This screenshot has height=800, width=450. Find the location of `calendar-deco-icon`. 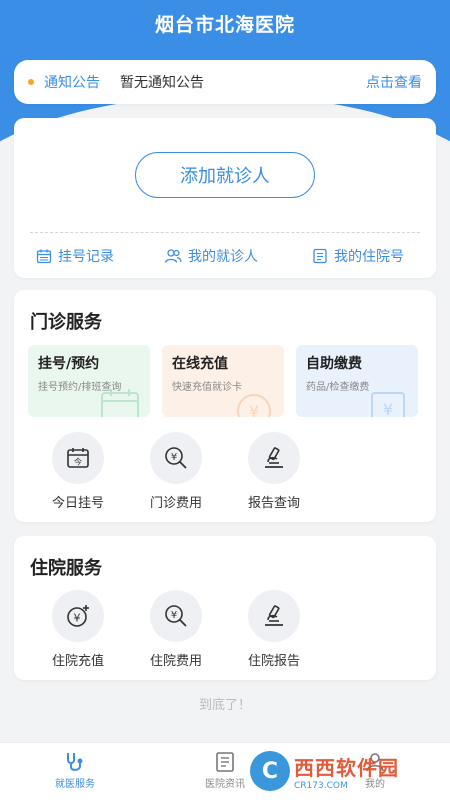

calendar-deco-icon is located at coordinates (120, 403).